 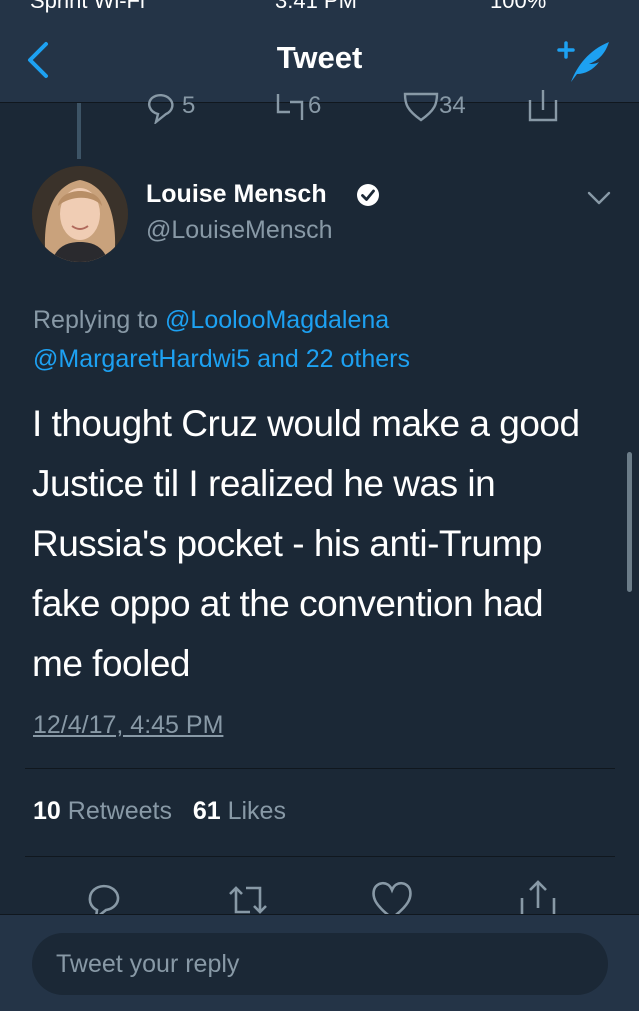 I want to click on page-title: Tweet, so click(x=319, y=57).